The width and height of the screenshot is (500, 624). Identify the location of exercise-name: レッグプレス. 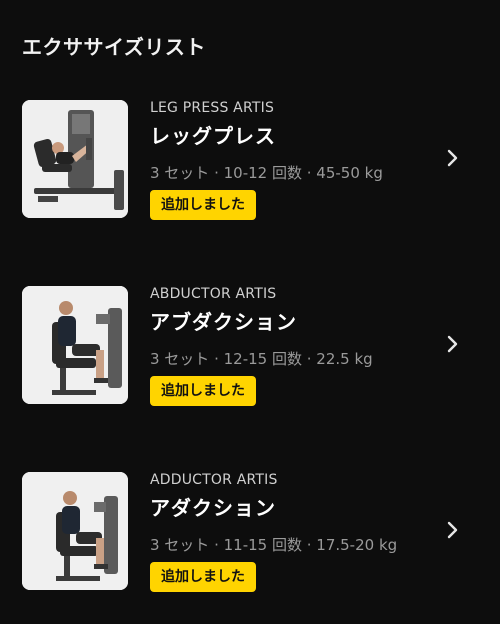
(213, 136).